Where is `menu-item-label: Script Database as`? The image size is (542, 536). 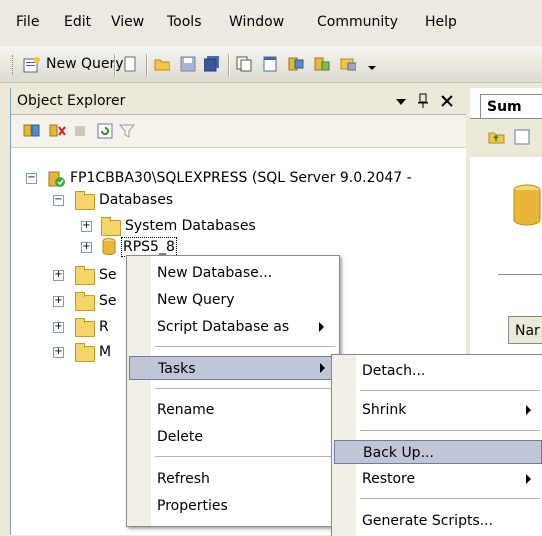 menu-item-label: Script Database as is located at coordinates (223, 327).